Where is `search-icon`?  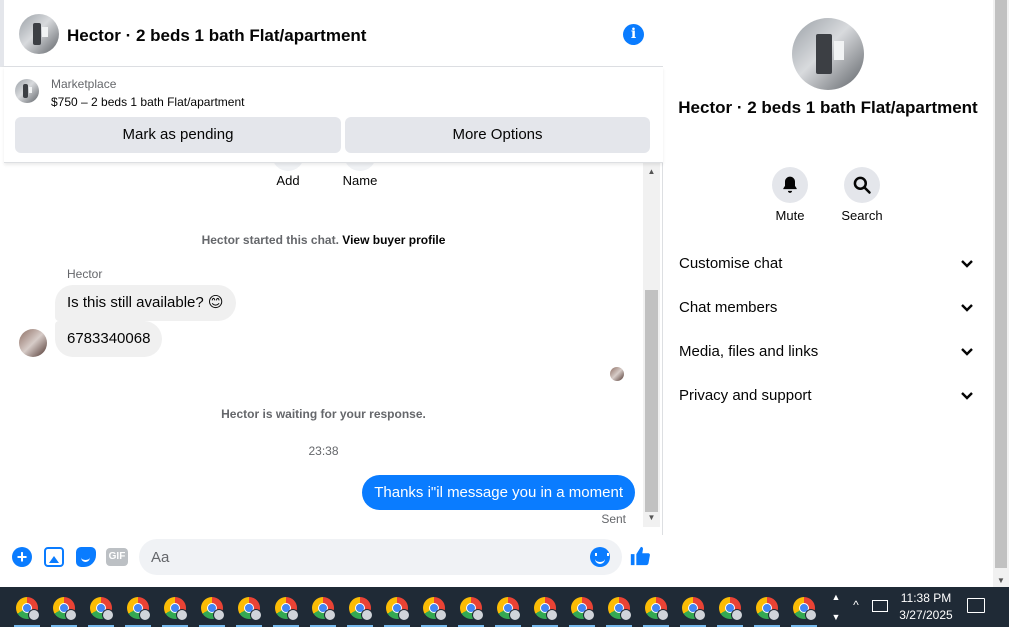
search-icon is located at coordinates (862, 185).